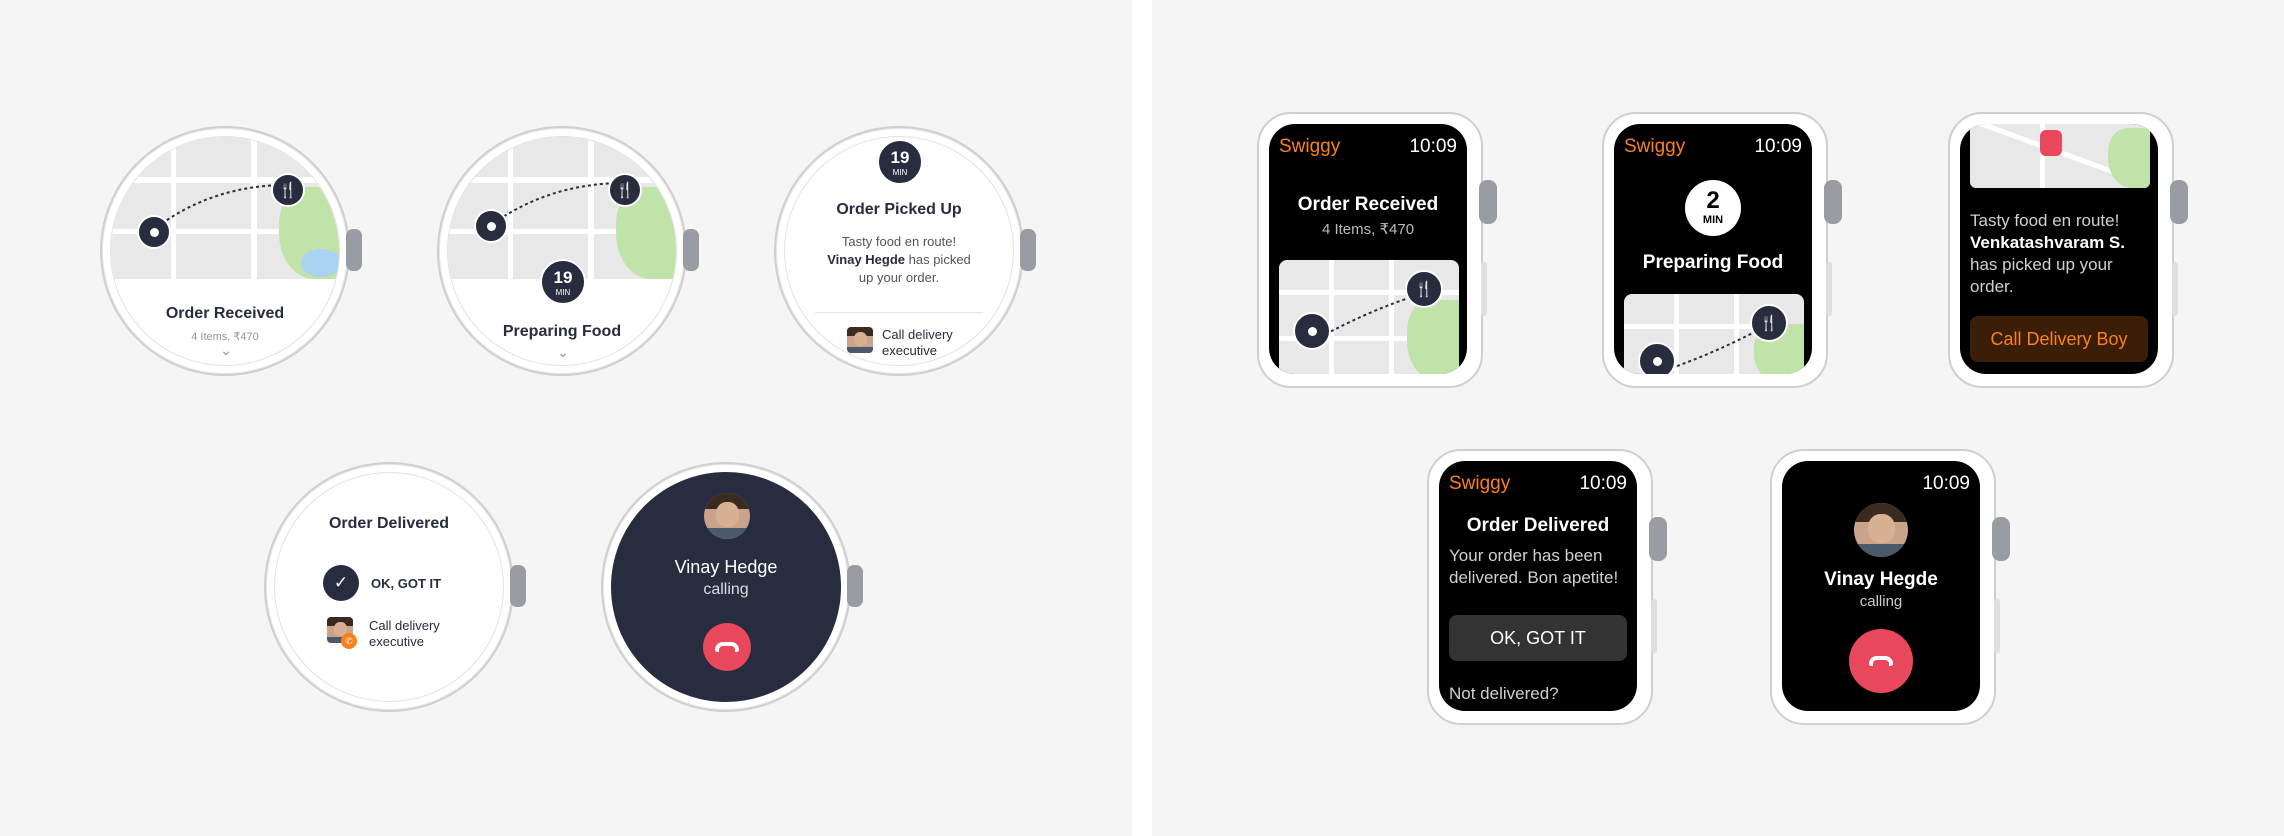 This screenshot has width=2284, height=836. I want to click on round-watch-order-received: 🍴 Order Received 4 Items, ₹470 ⌄, so click(231, 251).